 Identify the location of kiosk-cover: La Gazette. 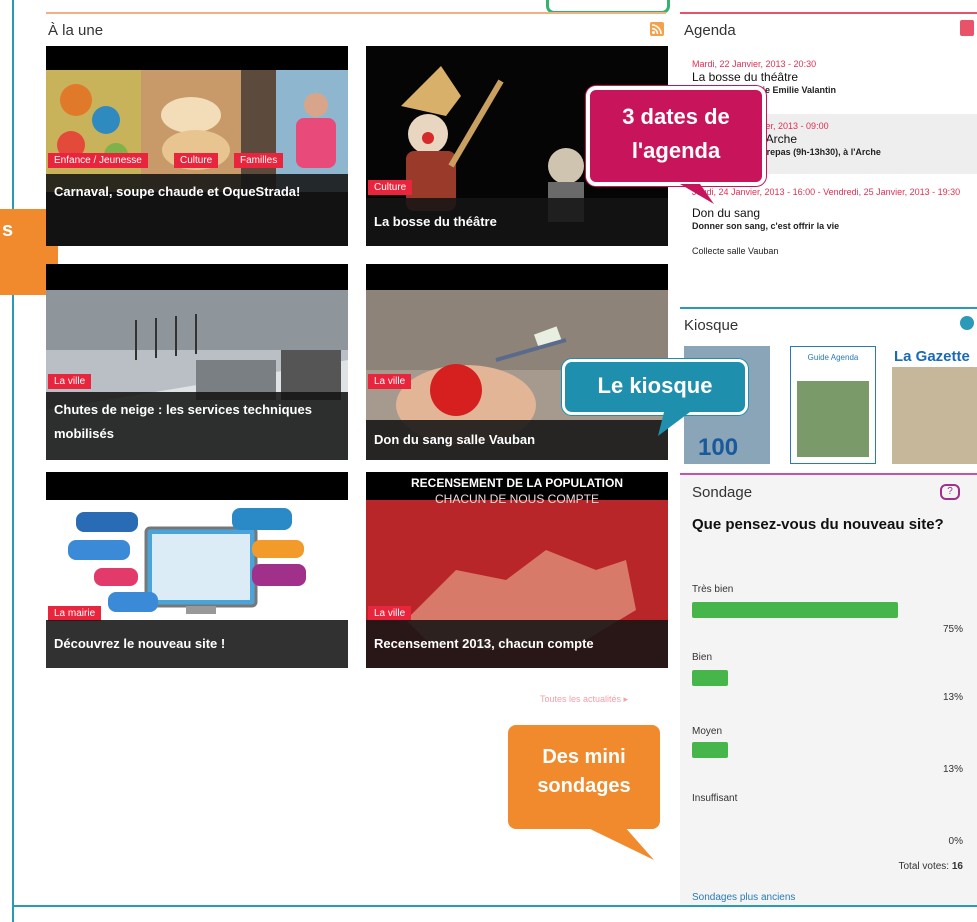
(934, 405).